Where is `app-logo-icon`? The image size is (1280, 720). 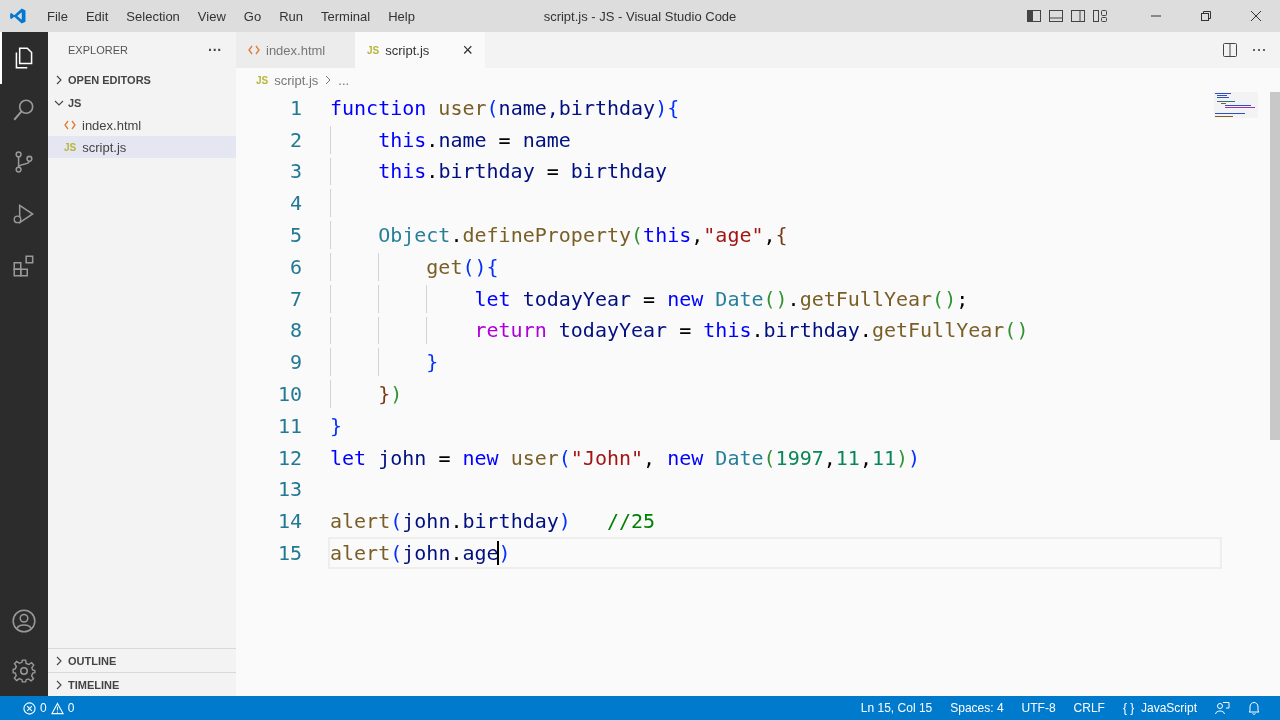 app-logo-icon is located at coordinates (18, 16).